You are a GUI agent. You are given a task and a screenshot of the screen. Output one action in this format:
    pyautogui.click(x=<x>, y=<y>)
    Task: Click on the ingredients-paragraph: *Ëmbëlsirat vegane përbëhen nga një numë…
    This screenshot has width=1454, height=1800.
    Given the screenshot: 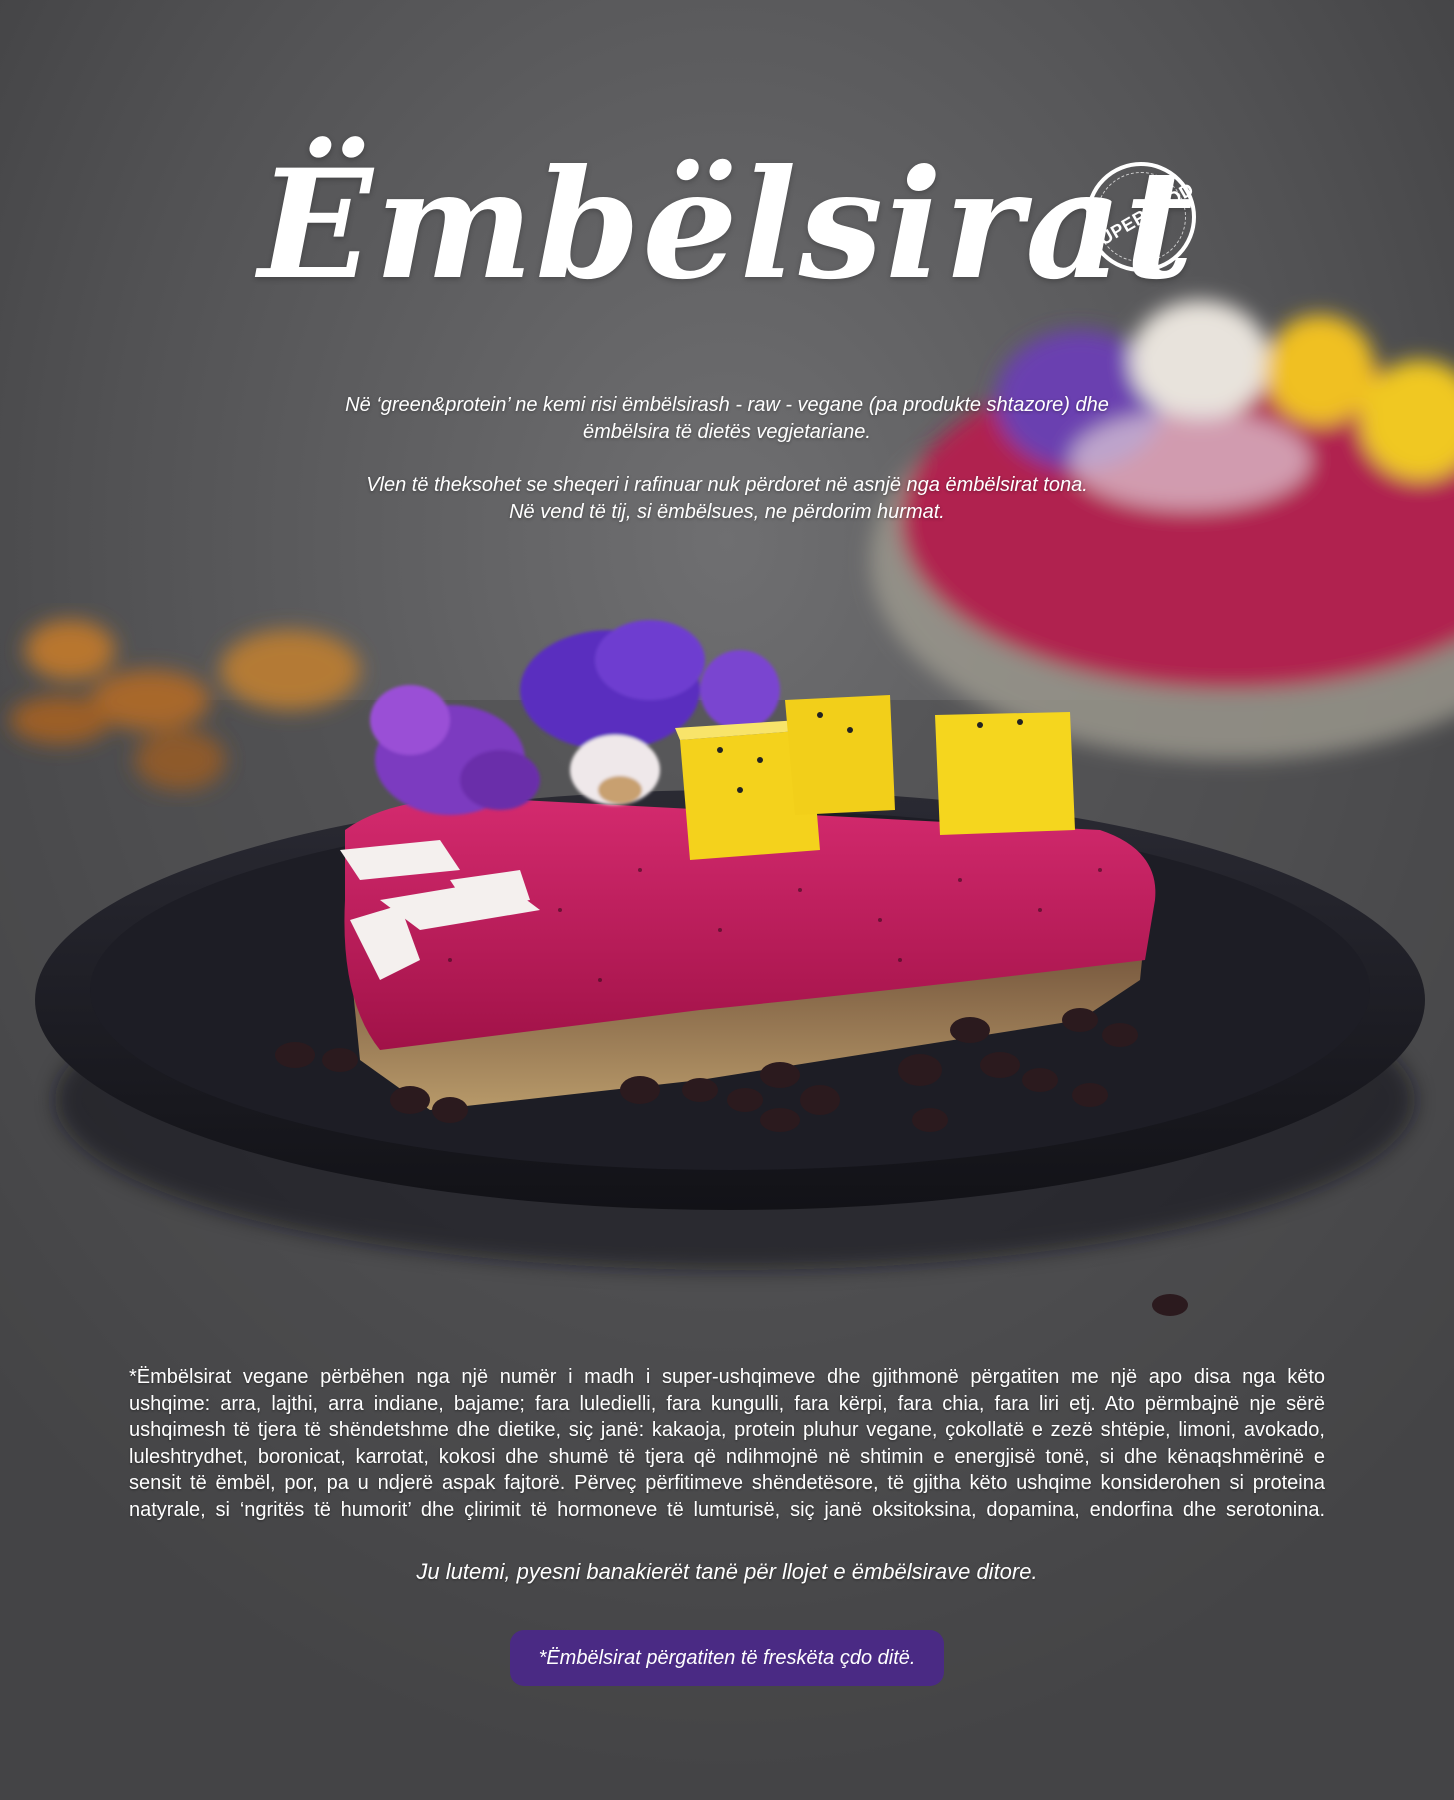 What is the action you would take?
    pyautogui.click(x=727, y=1444)
    